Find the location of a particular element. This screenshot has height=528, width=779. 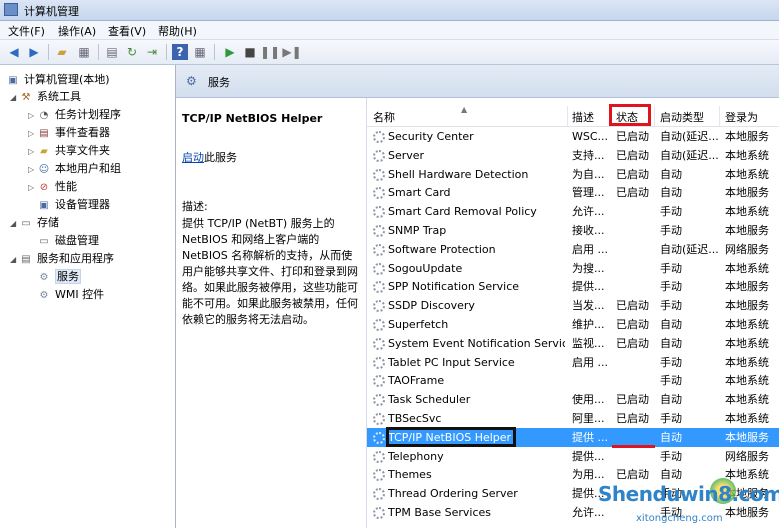

service-row: Task Scheduler 使用... 已启动 自动 本地系统 is located at coordinates (573, 399).